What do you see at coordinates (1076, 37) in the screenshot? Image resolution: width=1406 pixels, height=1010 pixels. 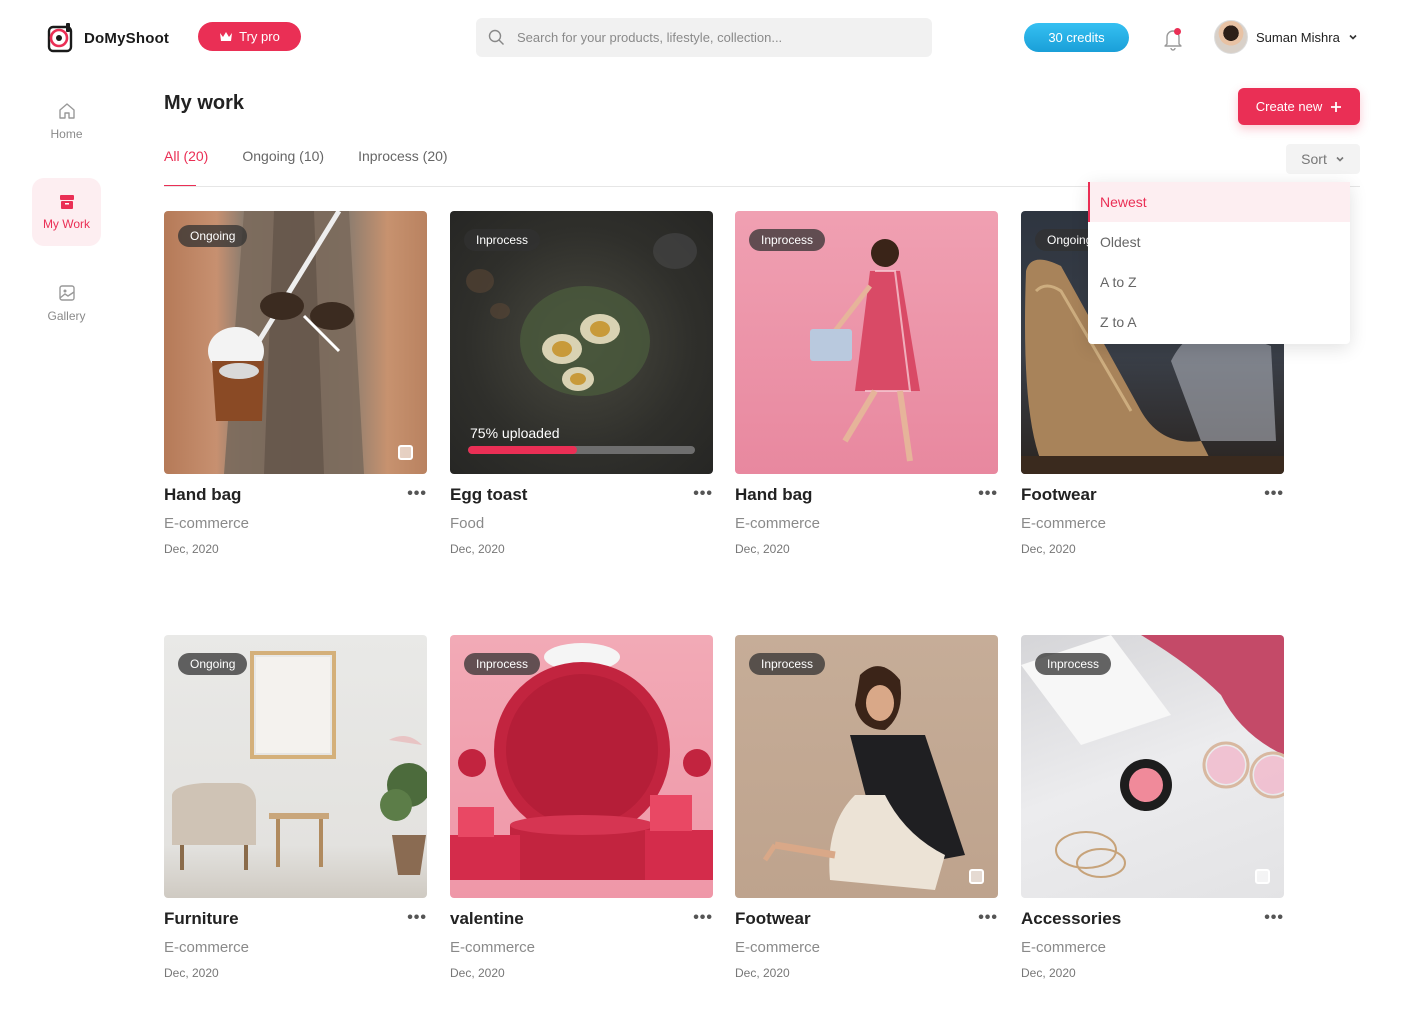 I see `credits-button: 30 credits` at bounding box center [1076, 37].